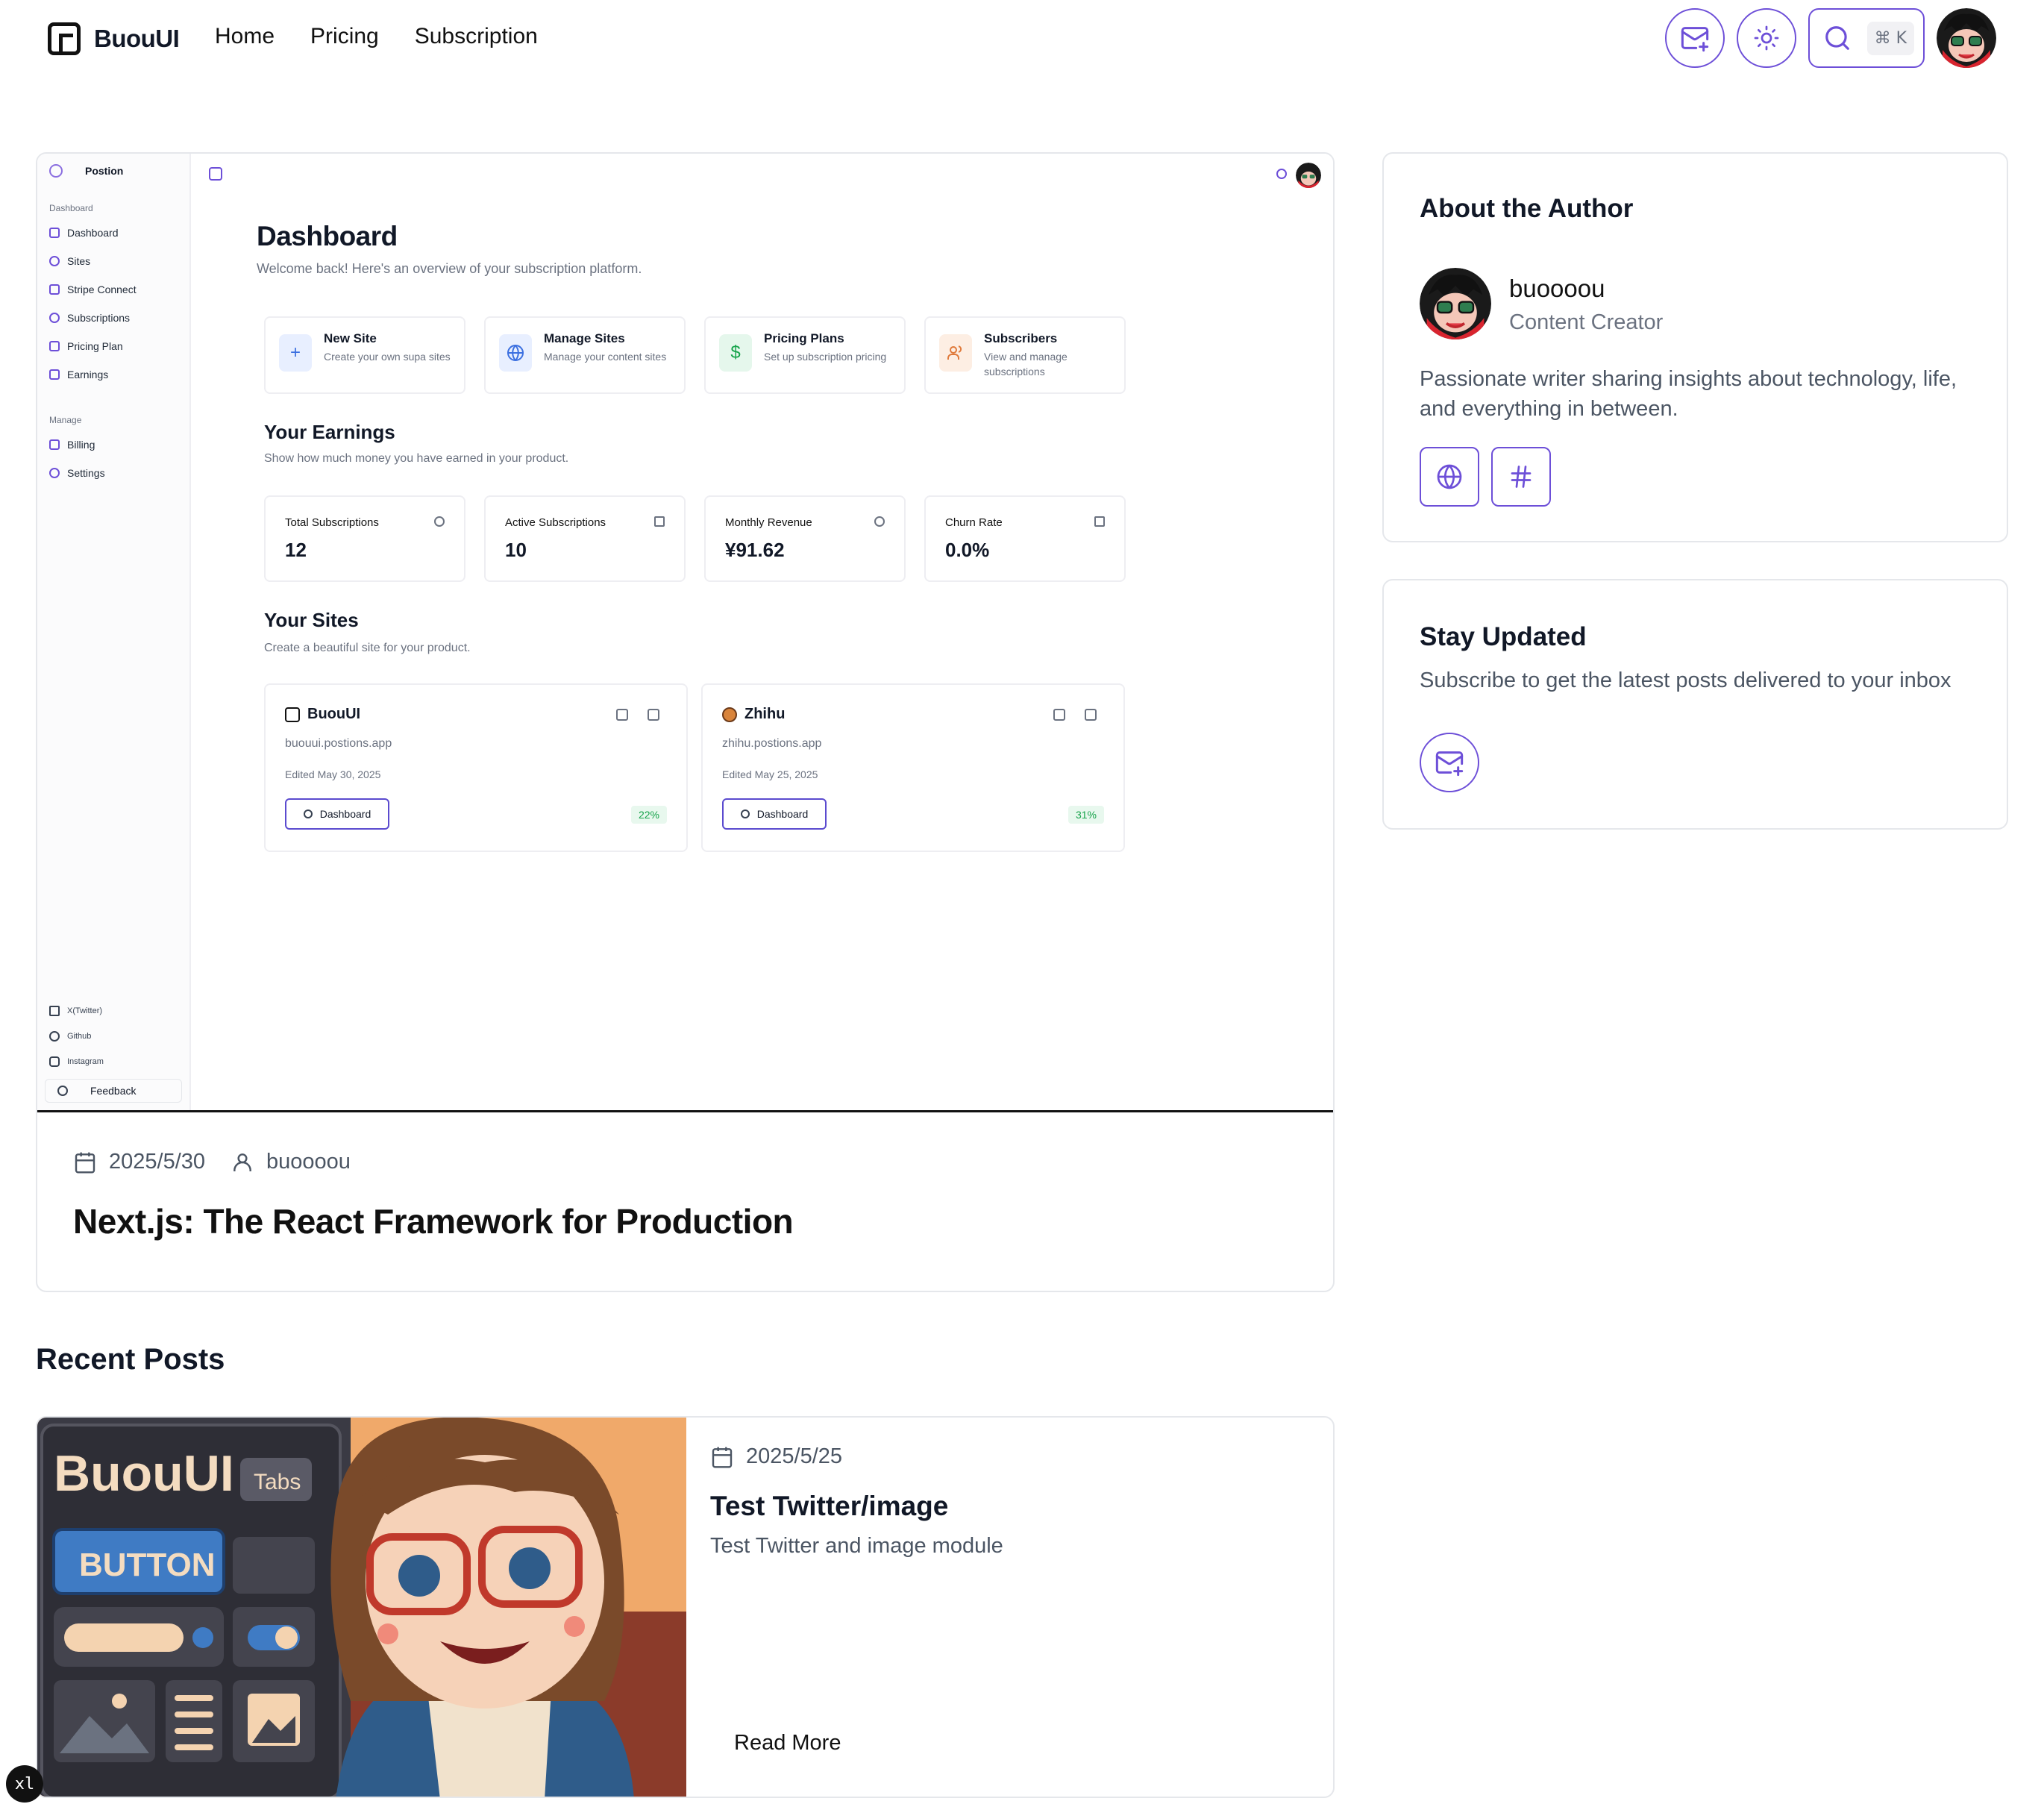 This screenshot has width=2044, height=1807. Describe the element at coordinates (1282, 174) in the screenshot. I see `sun-icon` at that location.